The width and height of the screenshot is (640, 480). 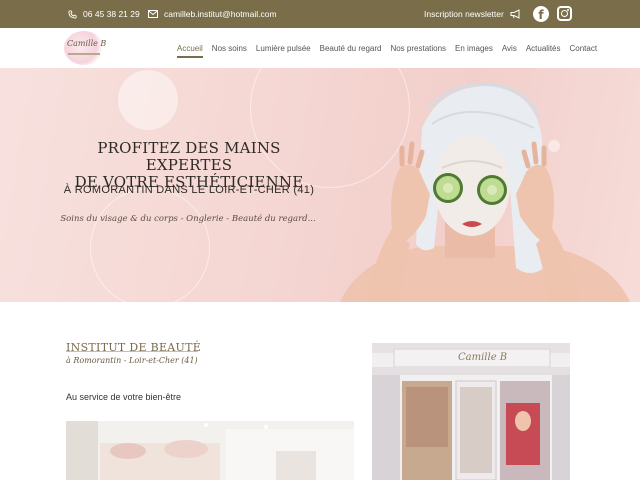 I want to click on logo-underline, so click(x=84, y=54).